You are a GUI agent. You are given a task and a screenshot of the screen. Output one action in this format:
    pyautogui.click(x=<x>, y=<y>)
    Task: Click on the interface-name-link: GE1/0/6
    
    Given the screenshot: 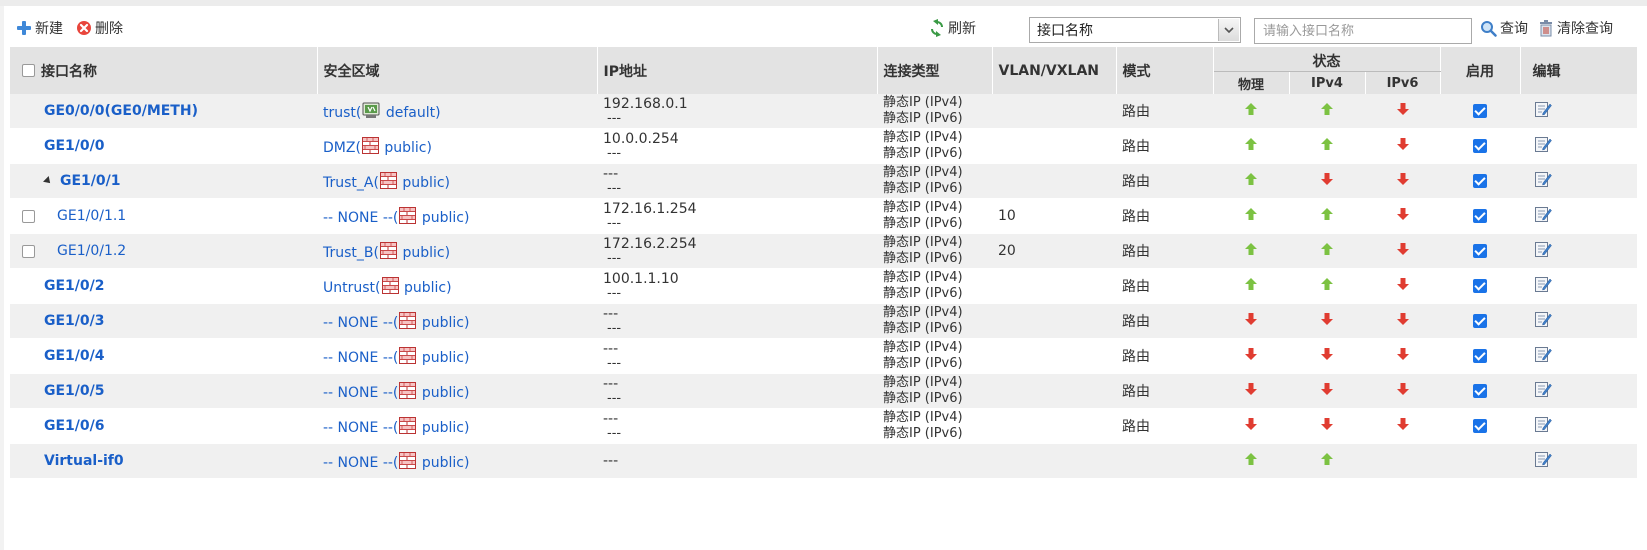 What is the action you would take?
    pyautogui.click(x=74, y=426)
    